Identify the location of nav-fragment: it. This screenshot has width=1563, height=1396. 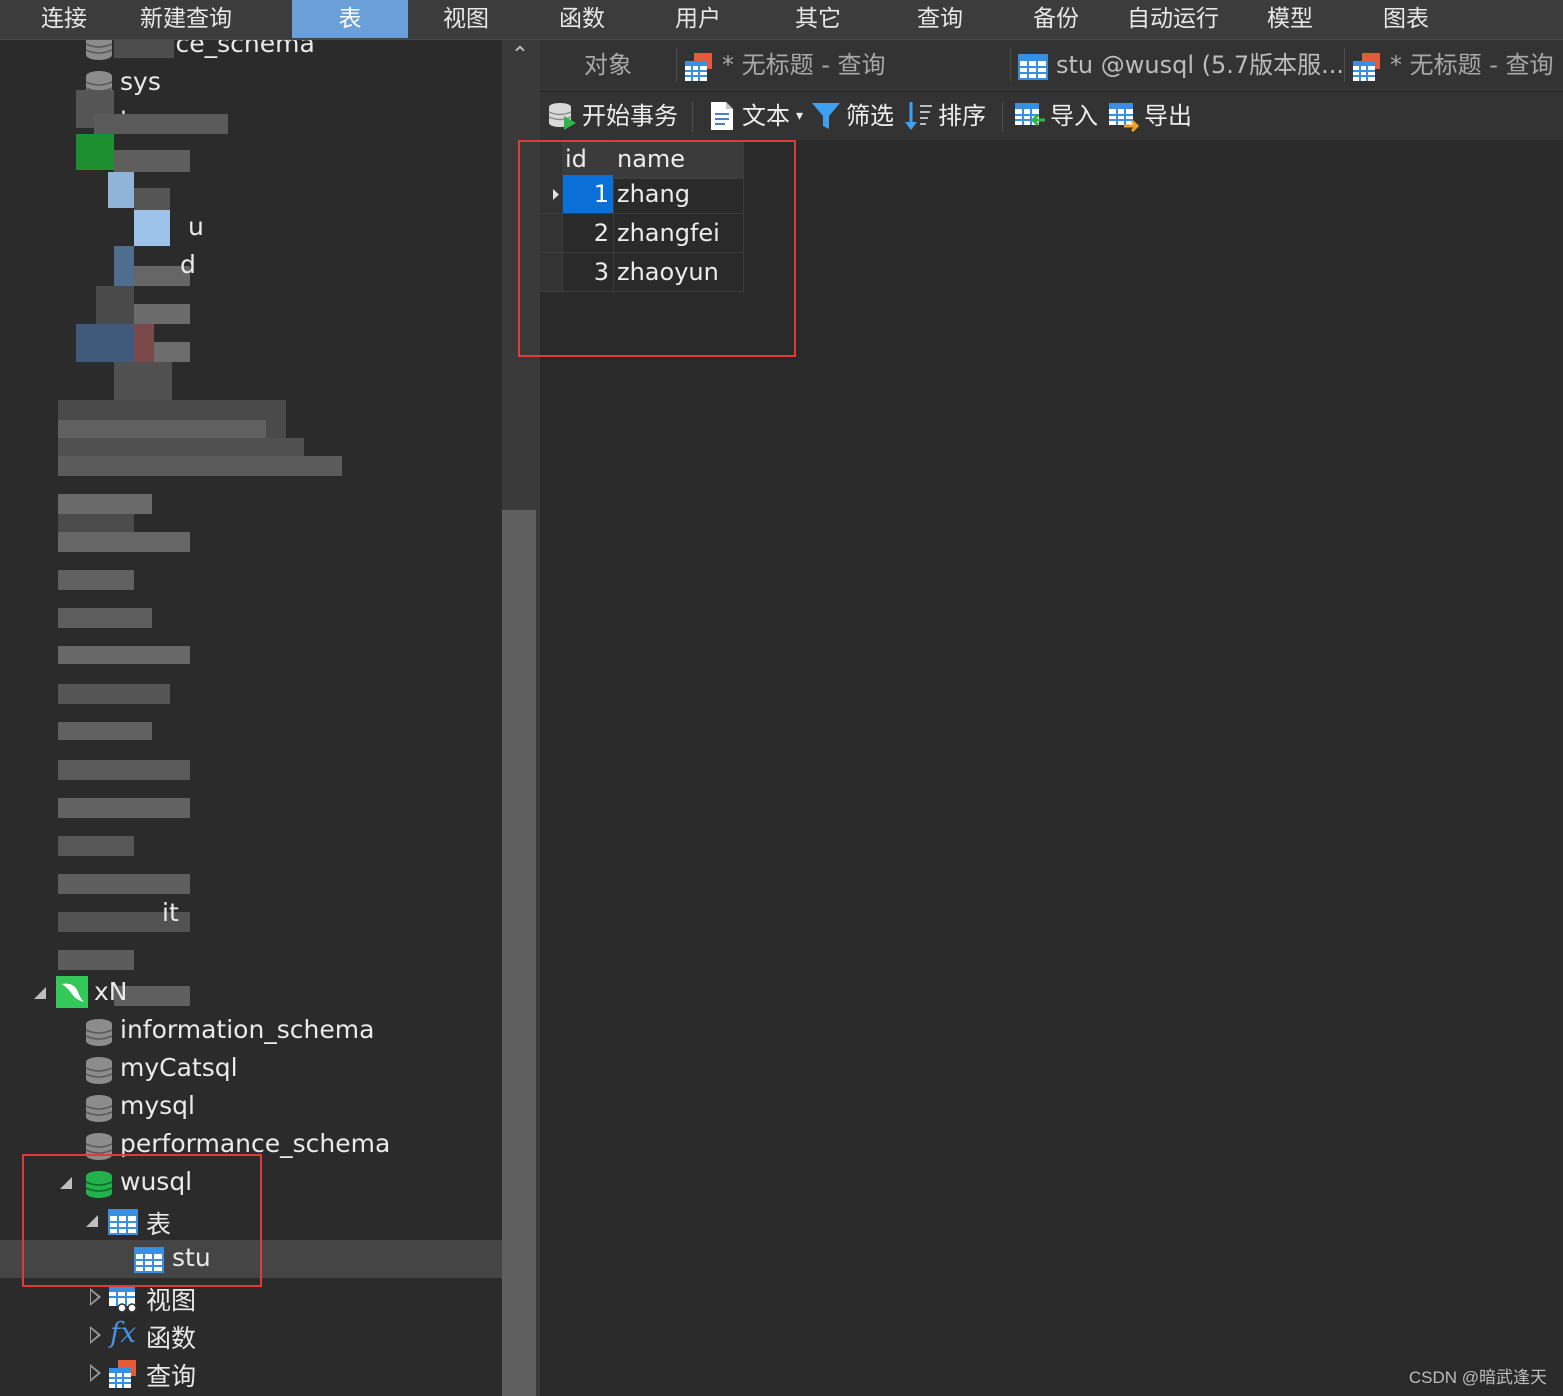
(170, 912).